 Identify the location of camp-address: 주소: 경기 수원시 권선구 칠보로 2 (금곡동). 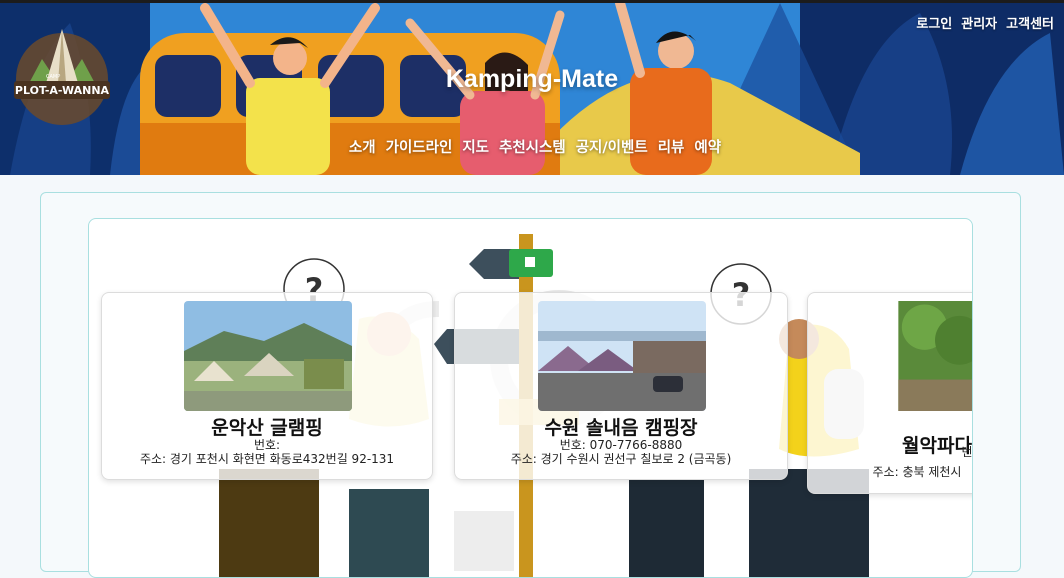
(621, 459).